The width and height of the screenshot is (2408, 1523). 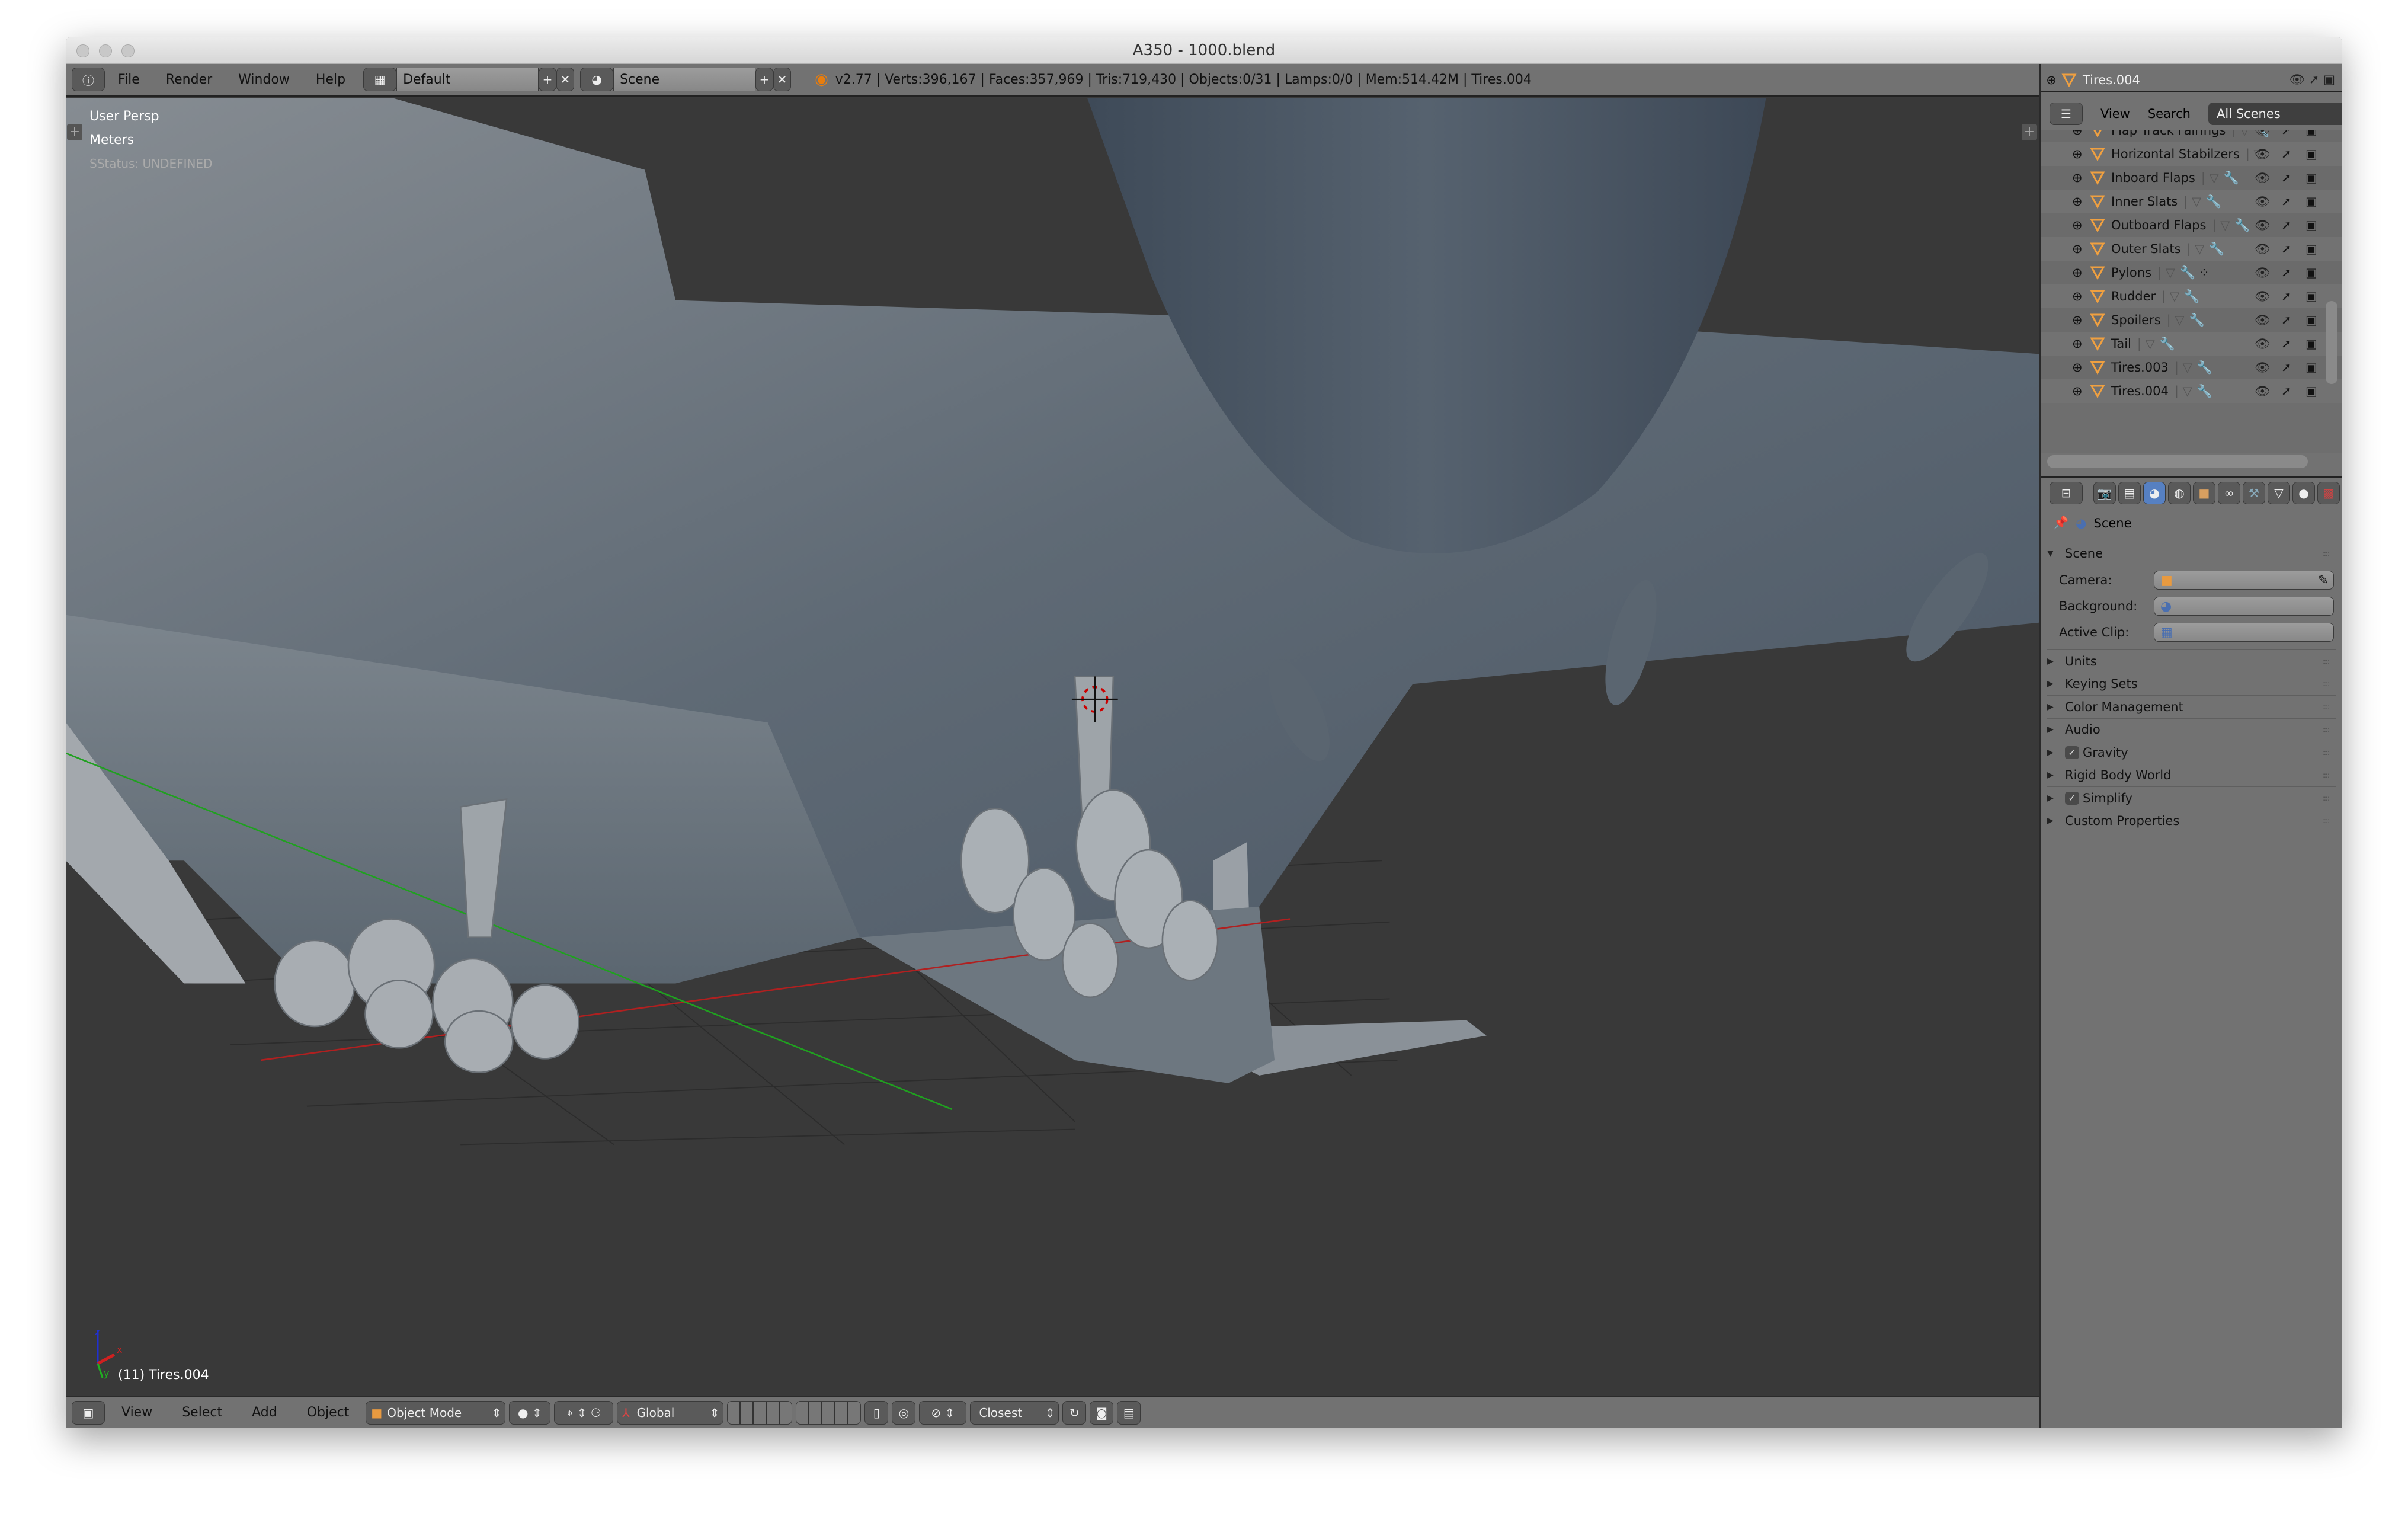 What do you see at coordinates (2191, 80) in the screenshot?
I see `outliner-active-row: ⊕ Tires.004 👁 ➚ ▣` at bounding box center [2191, 80].